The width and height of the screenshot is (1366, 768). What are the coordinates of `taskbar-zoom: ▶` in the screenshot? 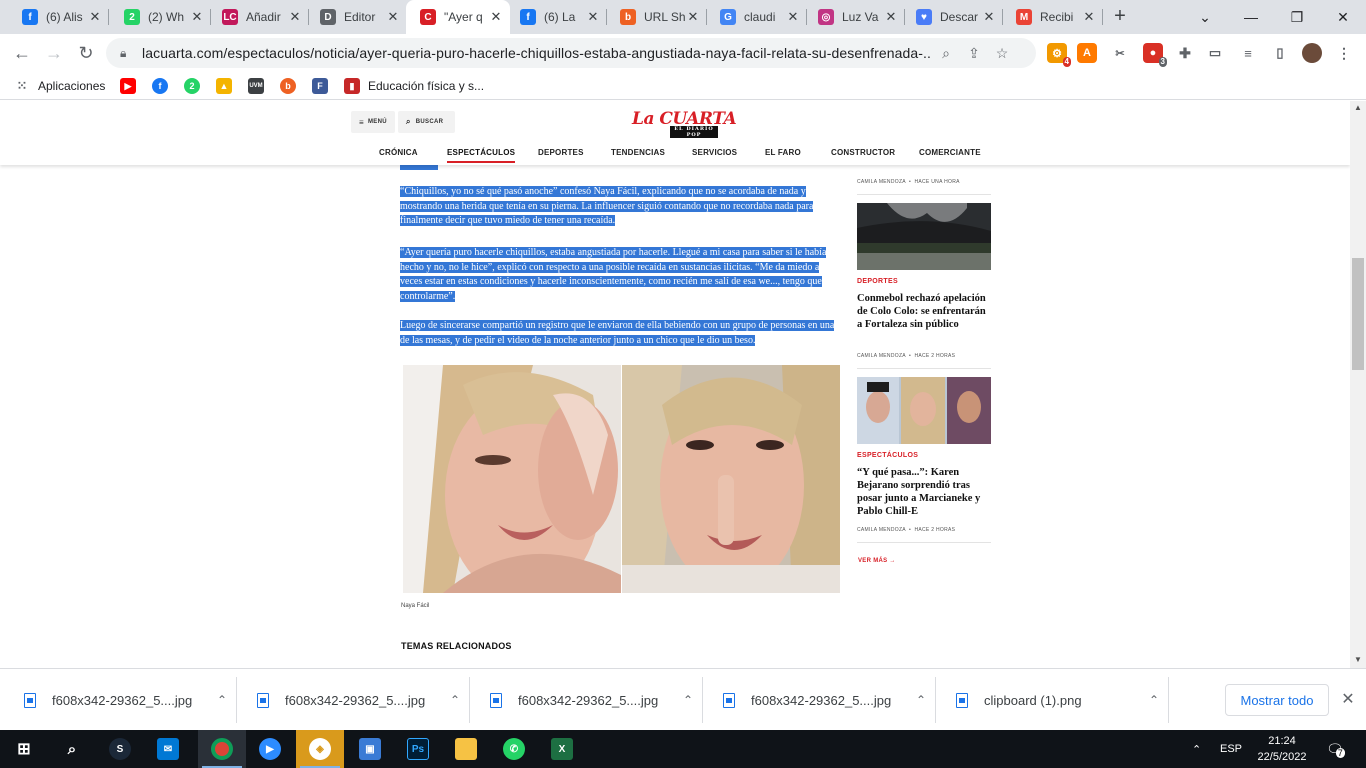 It's located at (270, 749).